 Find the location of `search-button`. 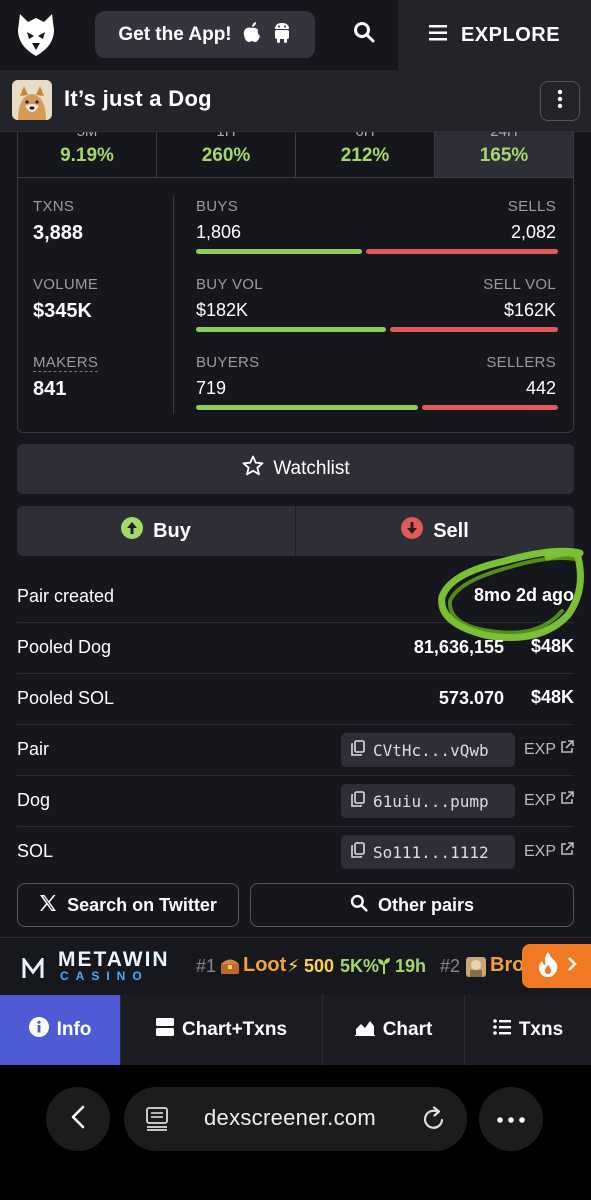

search-button is located at coordinates (364, 34).